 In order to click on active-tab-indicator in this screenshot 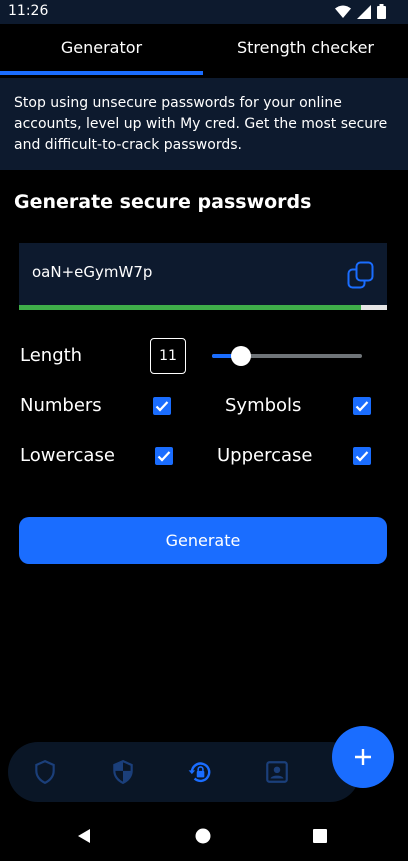, I will do `click(101, 73)`.